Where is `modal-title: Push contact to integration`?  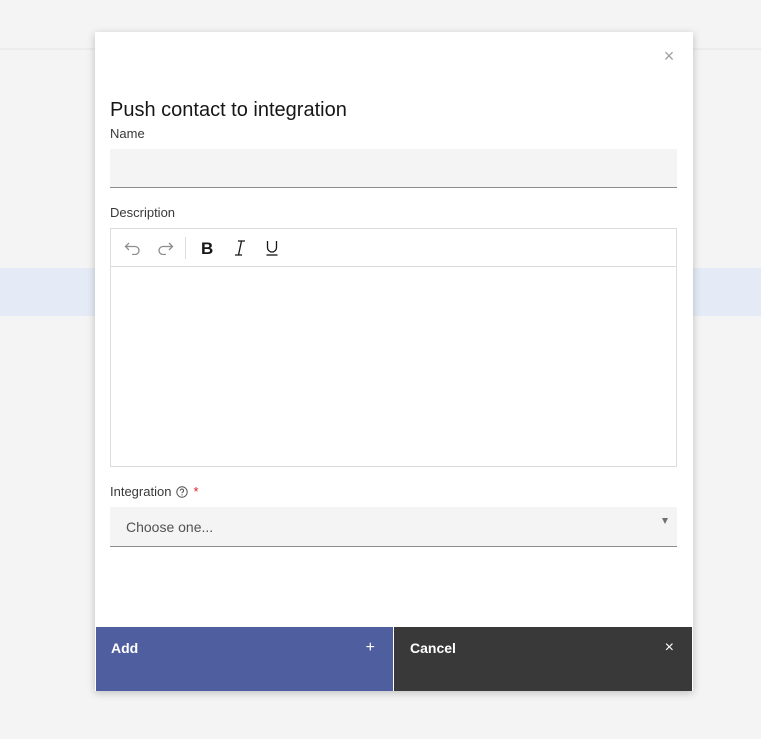
modal-title: Push contact to integration is located at coordinates (228, 110).